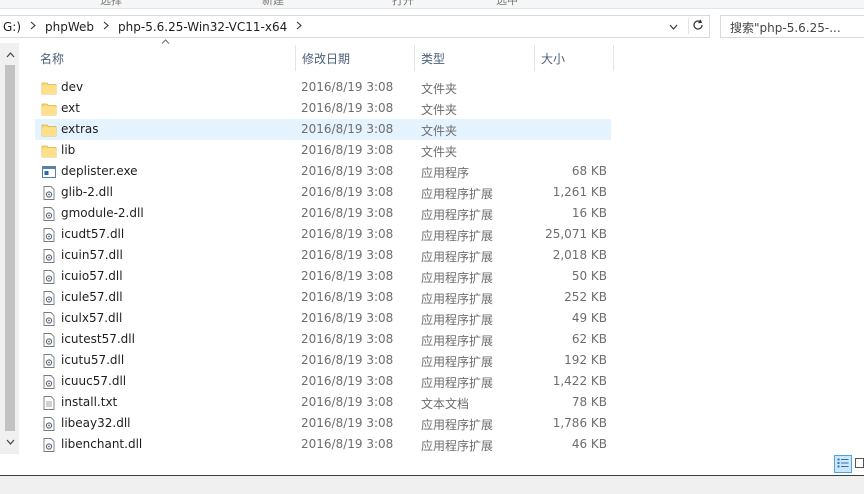  Describe the element at coordinates (589, 339) in the screenshot. I see `file-size: 62 KB` at that location.